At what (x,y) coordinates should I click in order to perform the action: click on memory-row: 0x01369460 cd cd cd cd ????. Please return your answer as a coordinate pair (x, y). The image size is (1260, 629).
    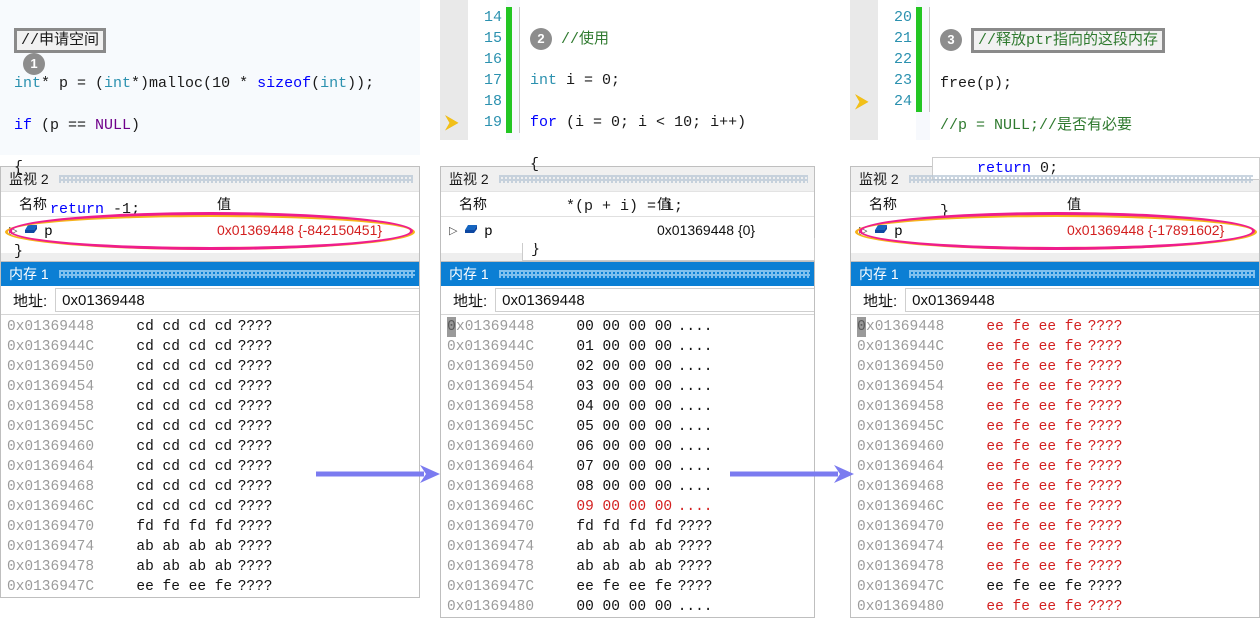
    Looking at the image, I should click on (210, 447).